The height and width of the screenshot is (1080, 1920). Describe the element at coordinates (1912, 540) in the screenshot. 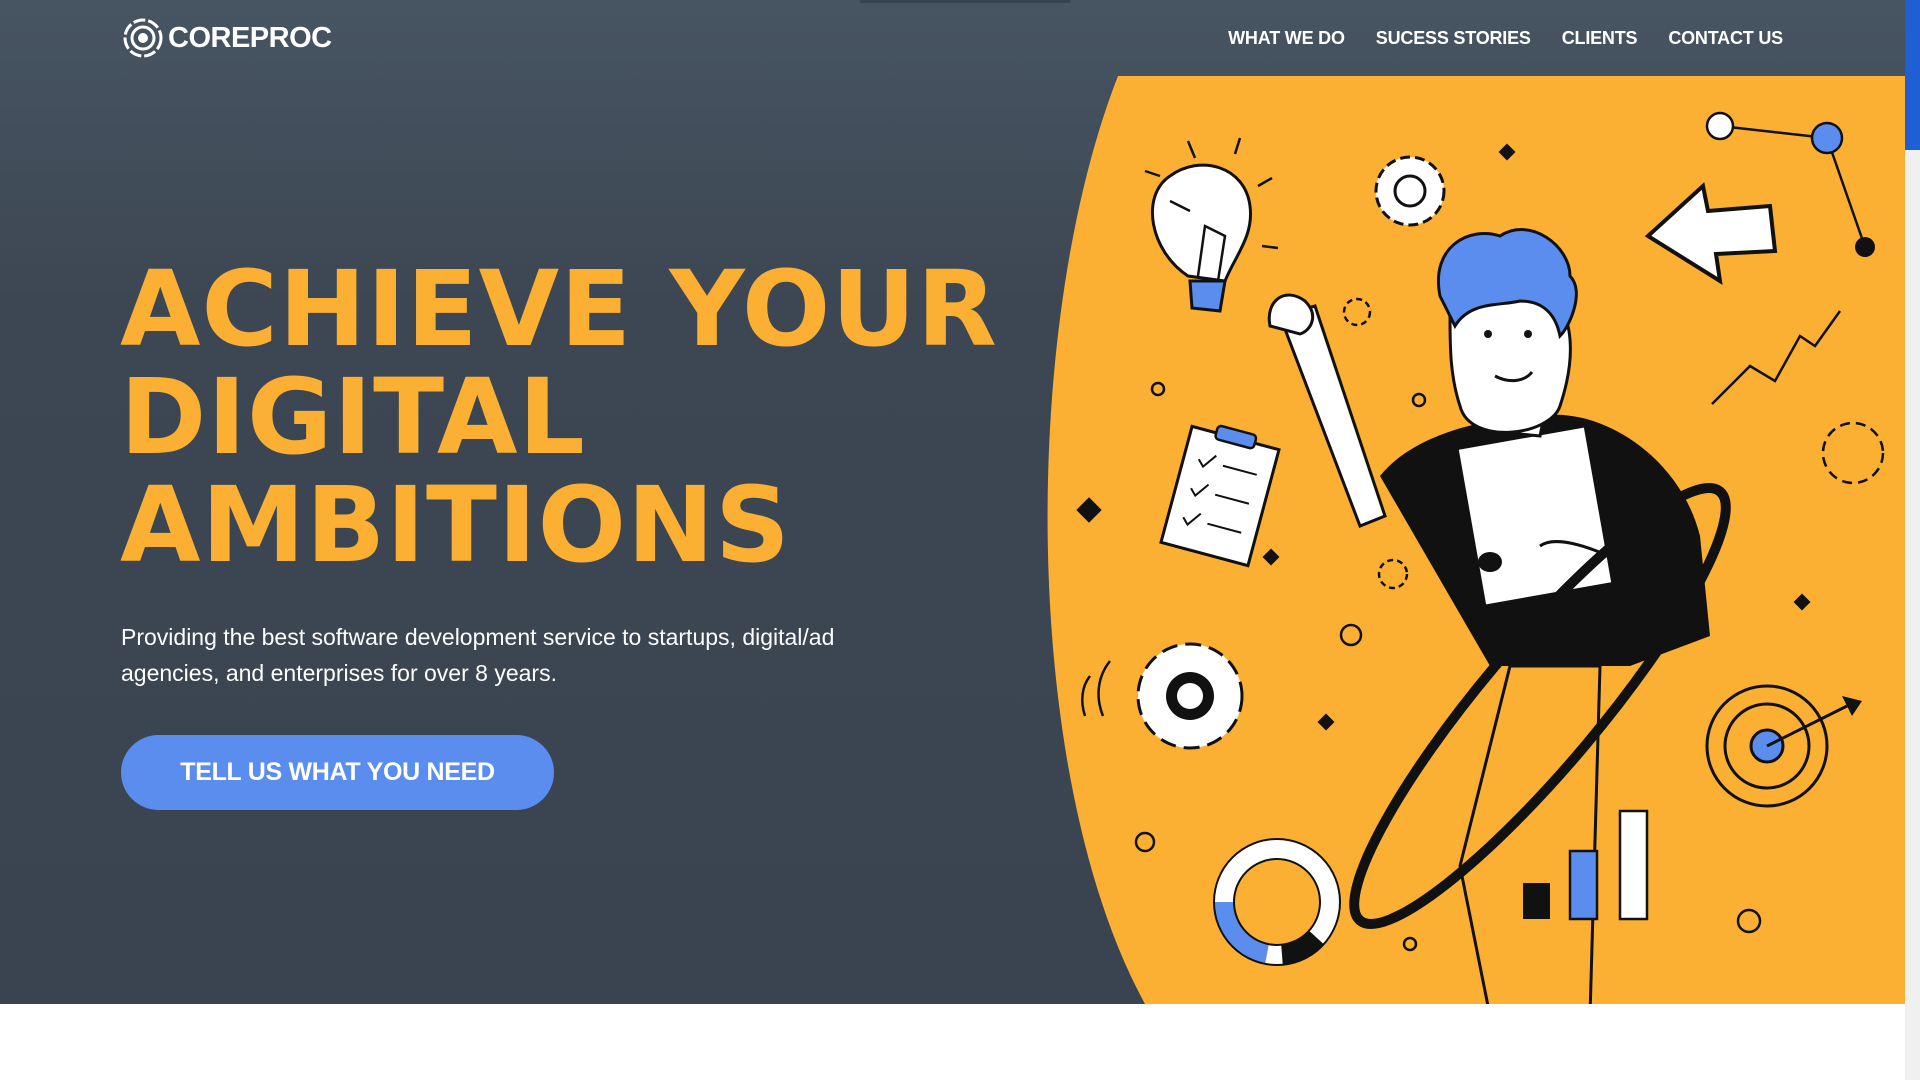

I see `page-scrollbar` at that location.